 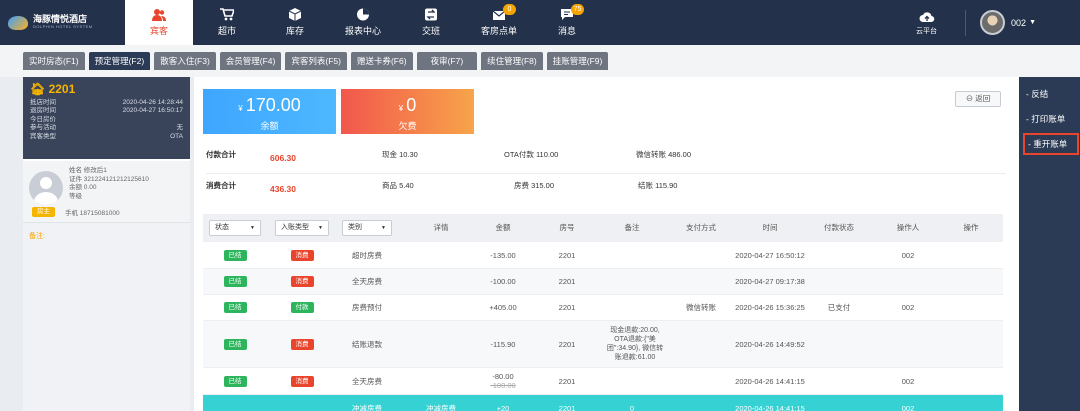 I want to click on room-field: 退房时间 2020-04-27 16:50:17, so click(x=106, y=111).